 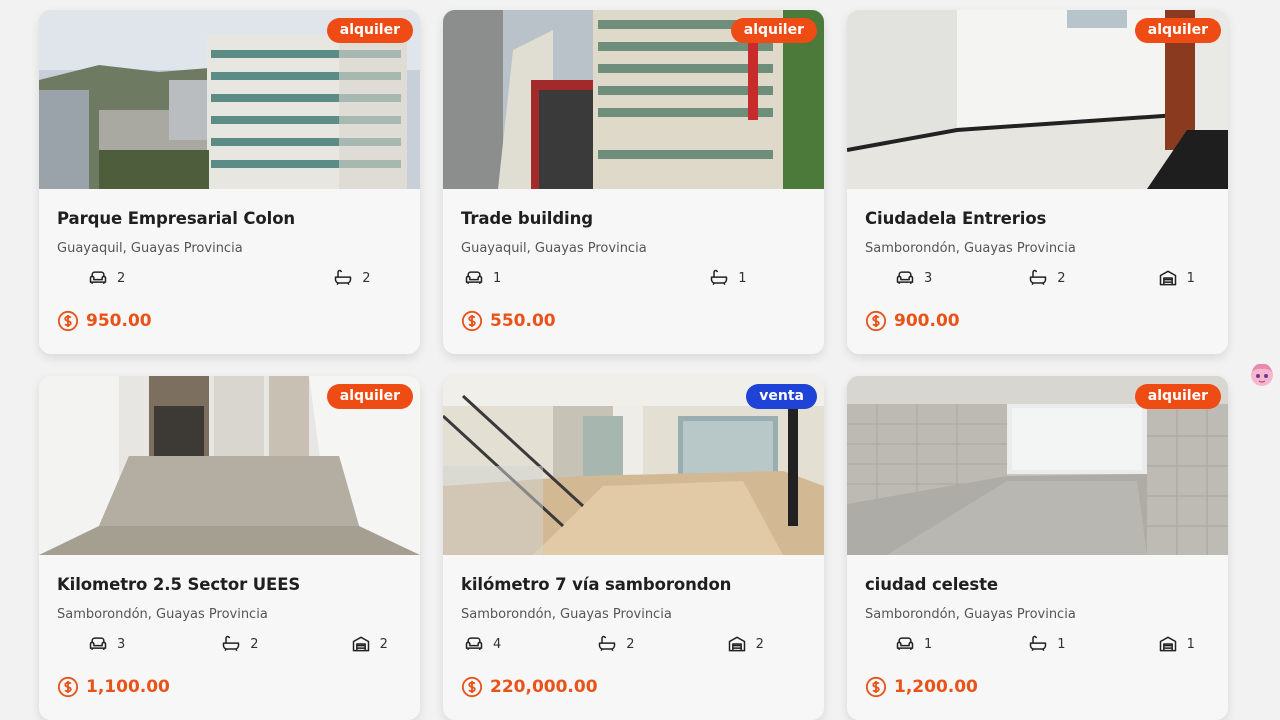 I want to click on listing-title: Trade building, so click(x=633, y=218).